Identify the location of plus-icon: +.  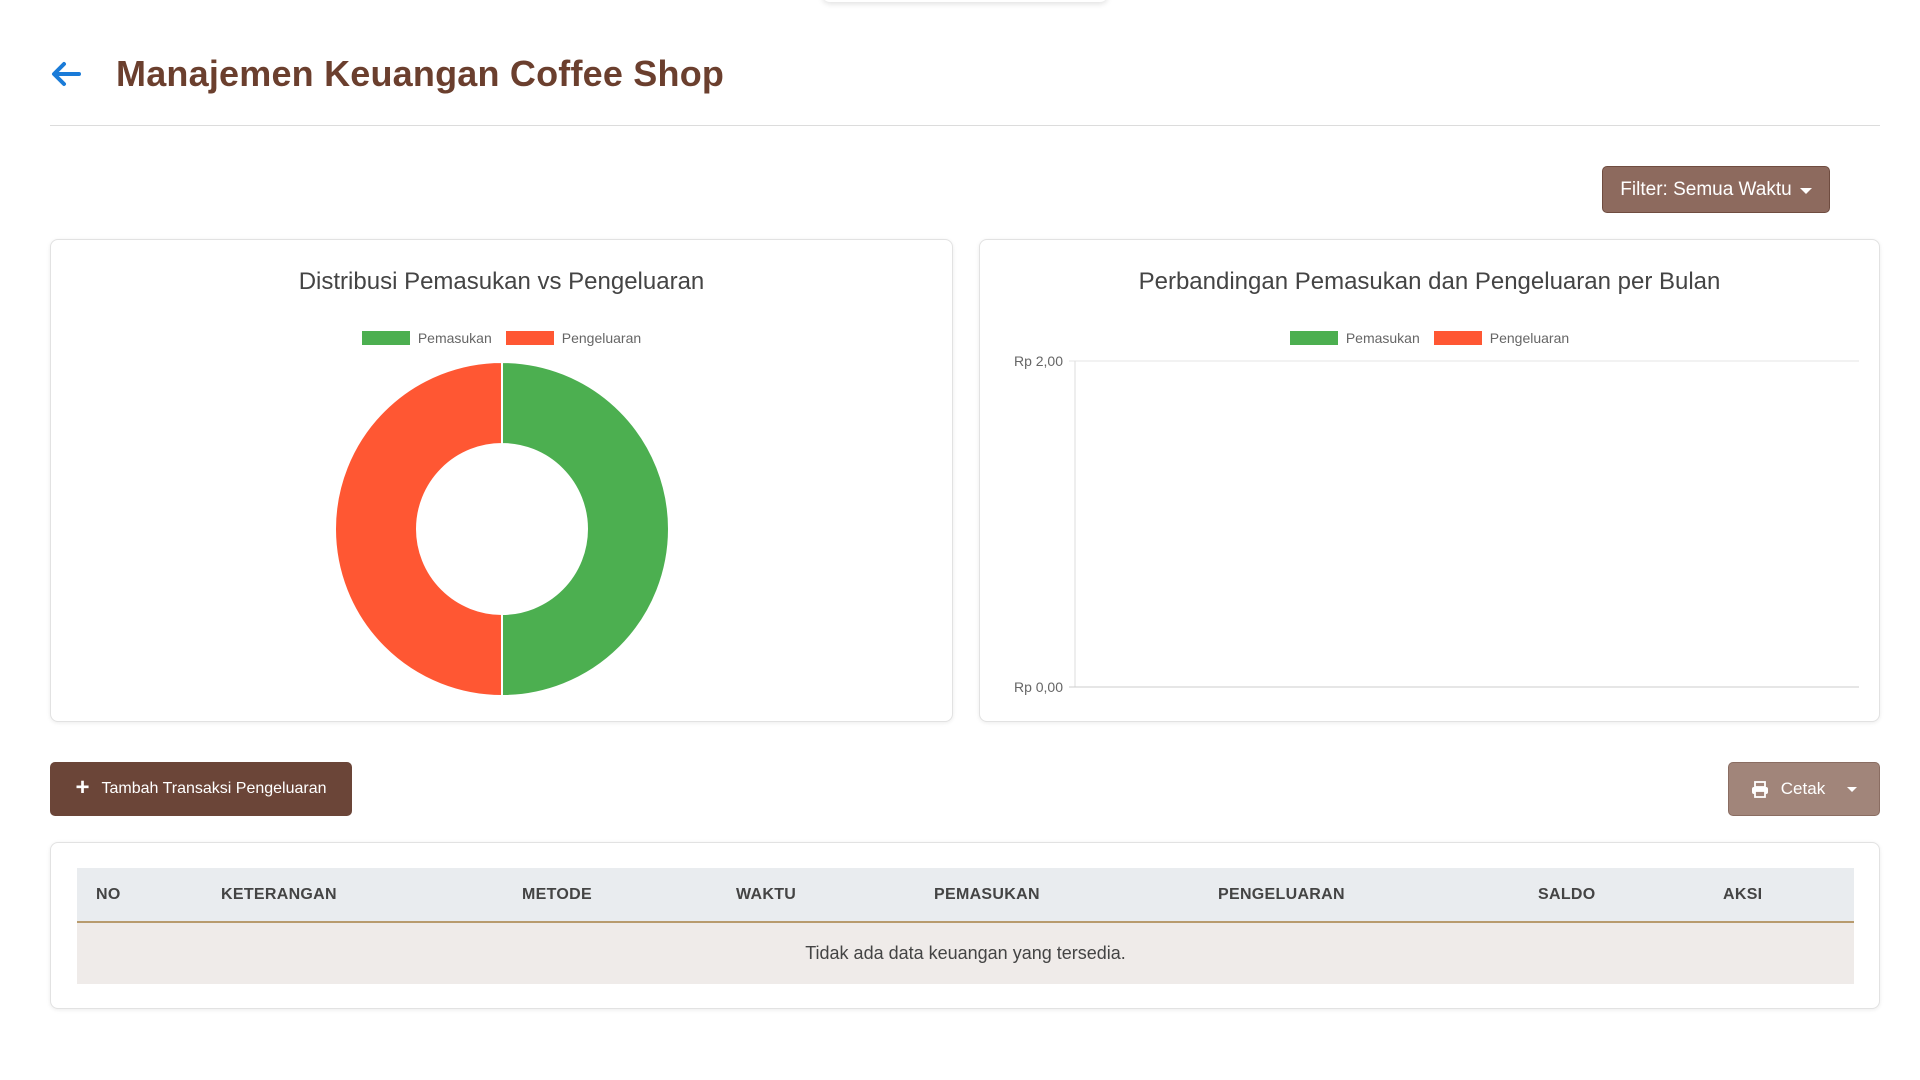
(82, 787).